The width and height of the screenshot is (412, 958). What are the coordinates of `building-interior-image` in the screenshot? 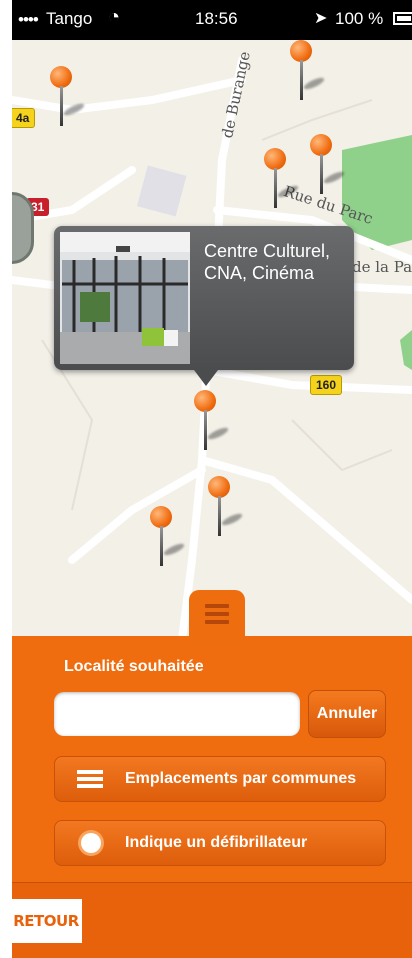 It's located at (125, 298).